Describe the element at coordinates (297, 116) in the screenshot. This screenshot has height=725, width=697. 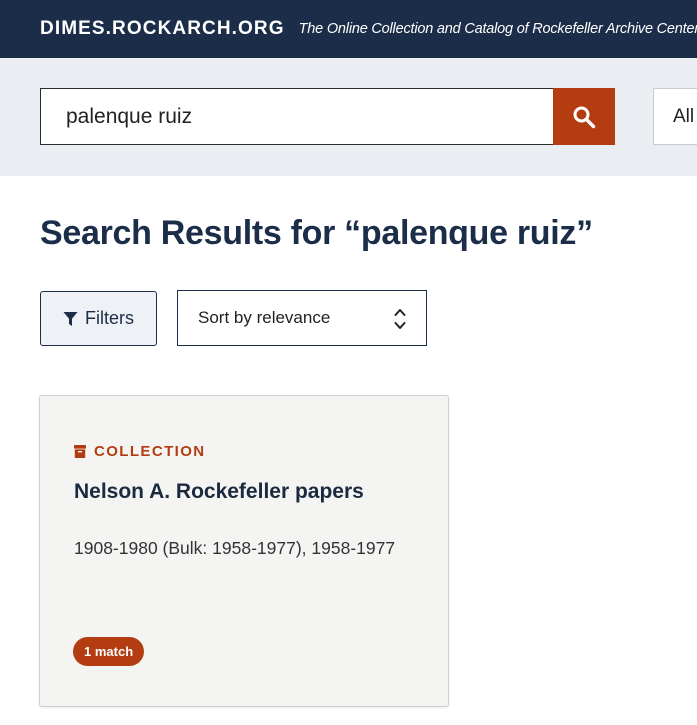
I see `search-input` at that location.